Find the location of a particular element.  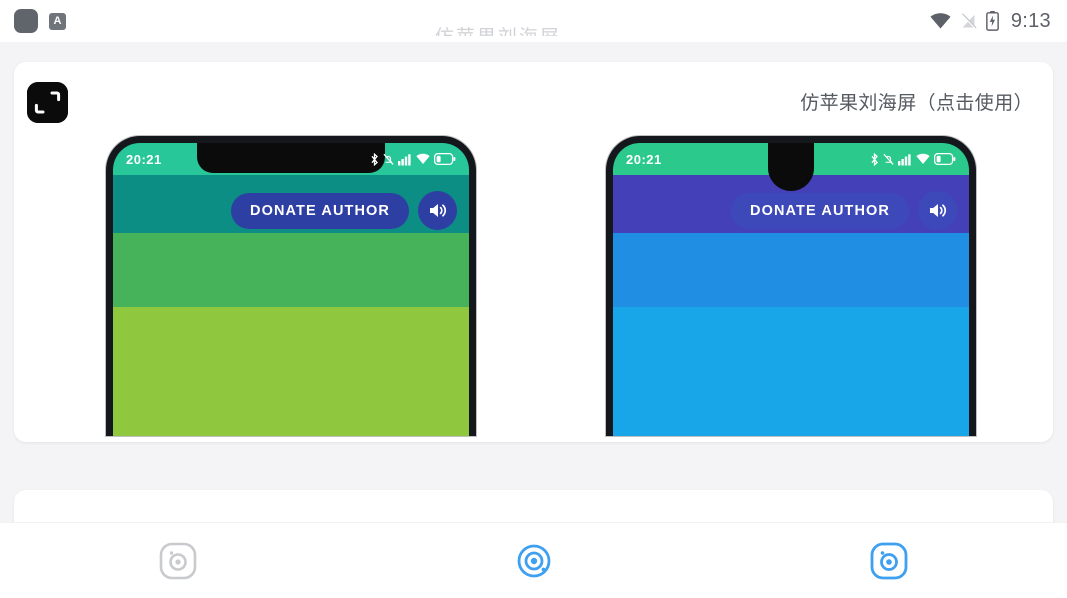

system-clock: 9:13 is located at coordinates (1030, 20).